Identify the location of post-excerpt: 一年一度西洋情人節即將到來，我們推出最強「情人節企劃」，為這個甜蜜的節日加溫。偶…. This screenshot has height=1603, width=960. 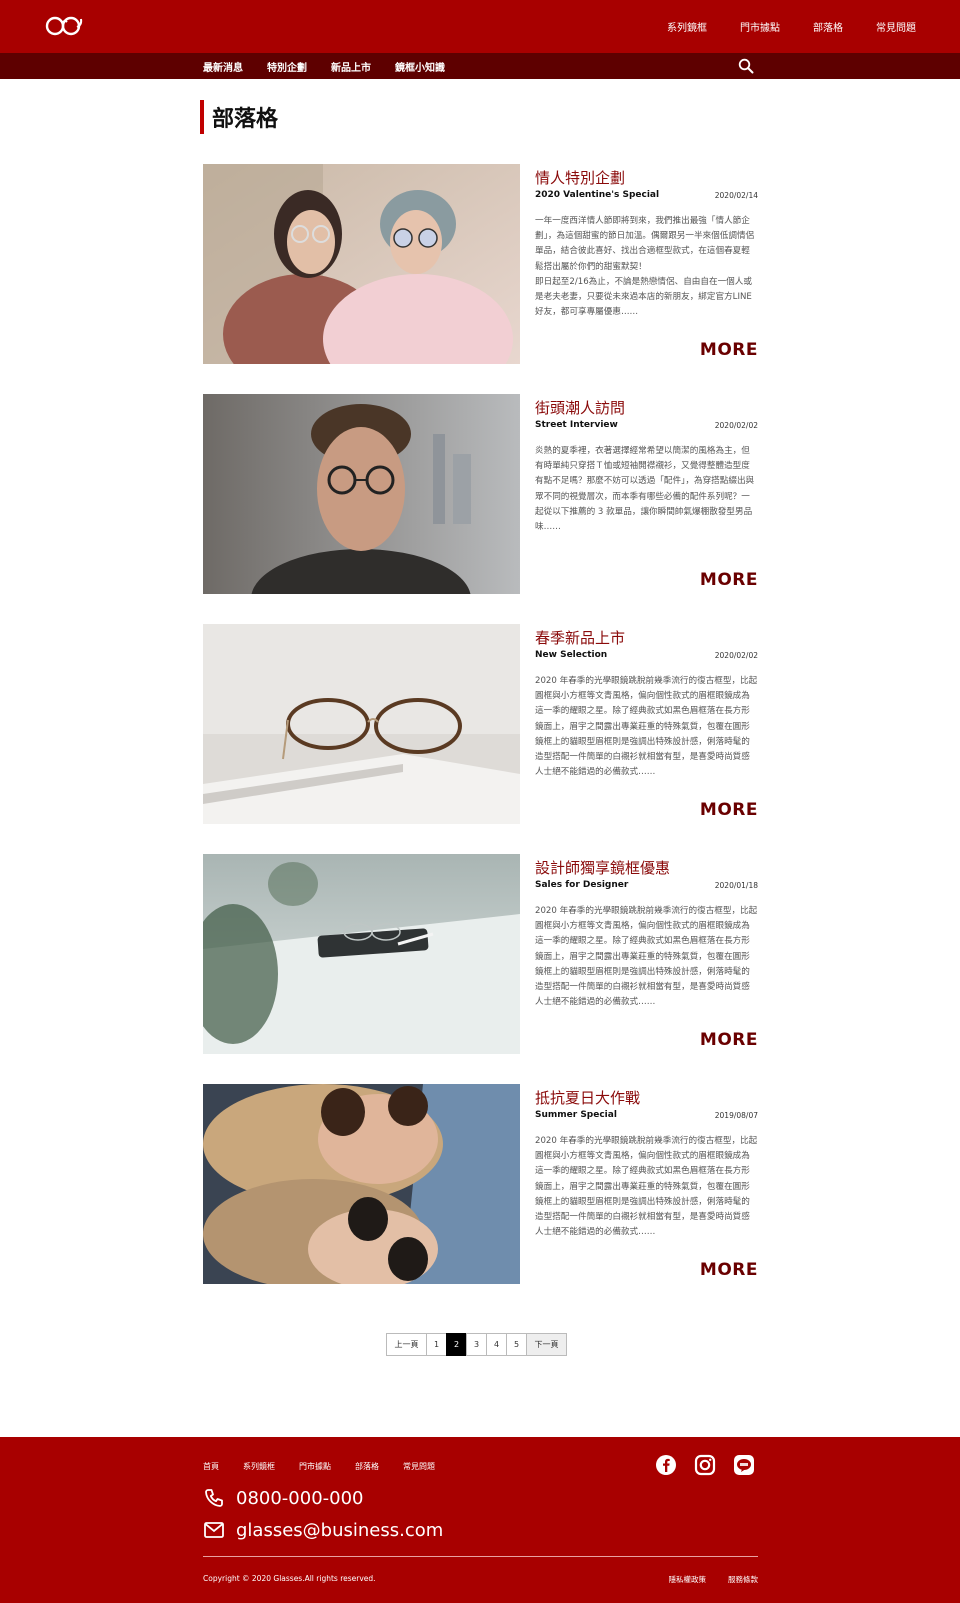
(645, 267).